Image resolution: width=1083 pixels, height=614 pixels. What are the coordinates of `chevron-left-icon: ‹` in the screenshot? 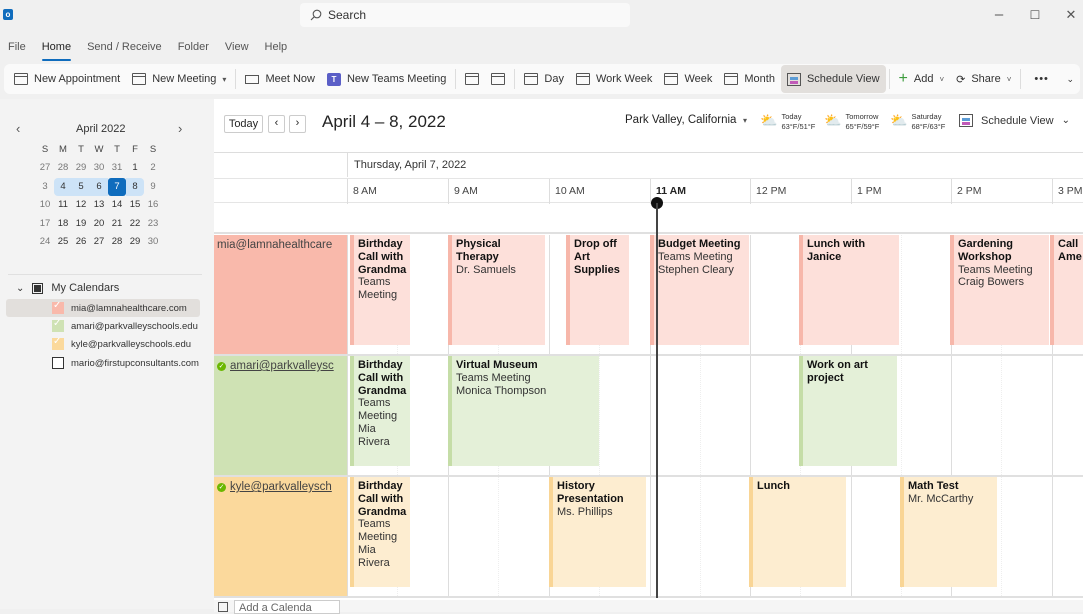 It's located at (18, 128).